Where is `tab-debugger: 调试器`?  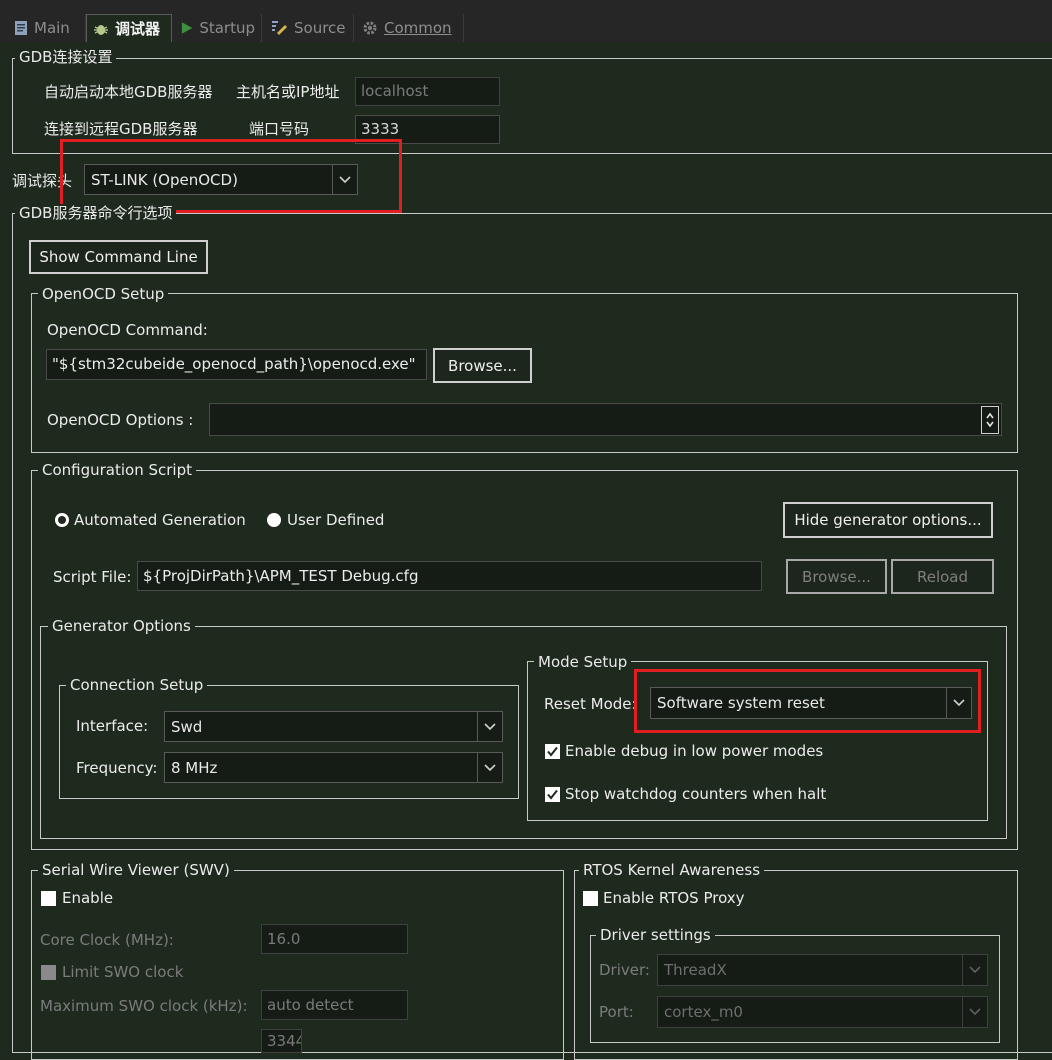 tab-debugger: 调试器 is located at coordinates (129, 28).